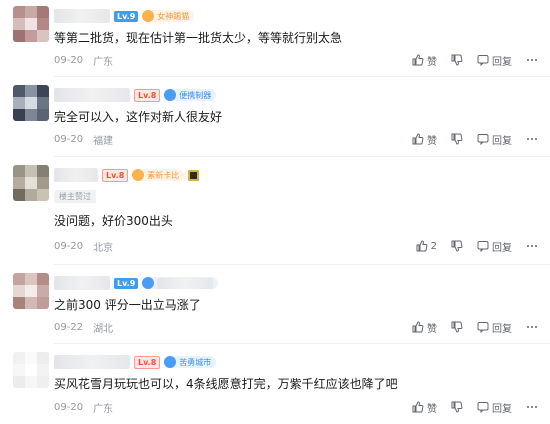 This screenshot has width=550, height=424. Describe the element at coordinates (433, 246) in the screenshot. I see `like-count: 2` at that location.